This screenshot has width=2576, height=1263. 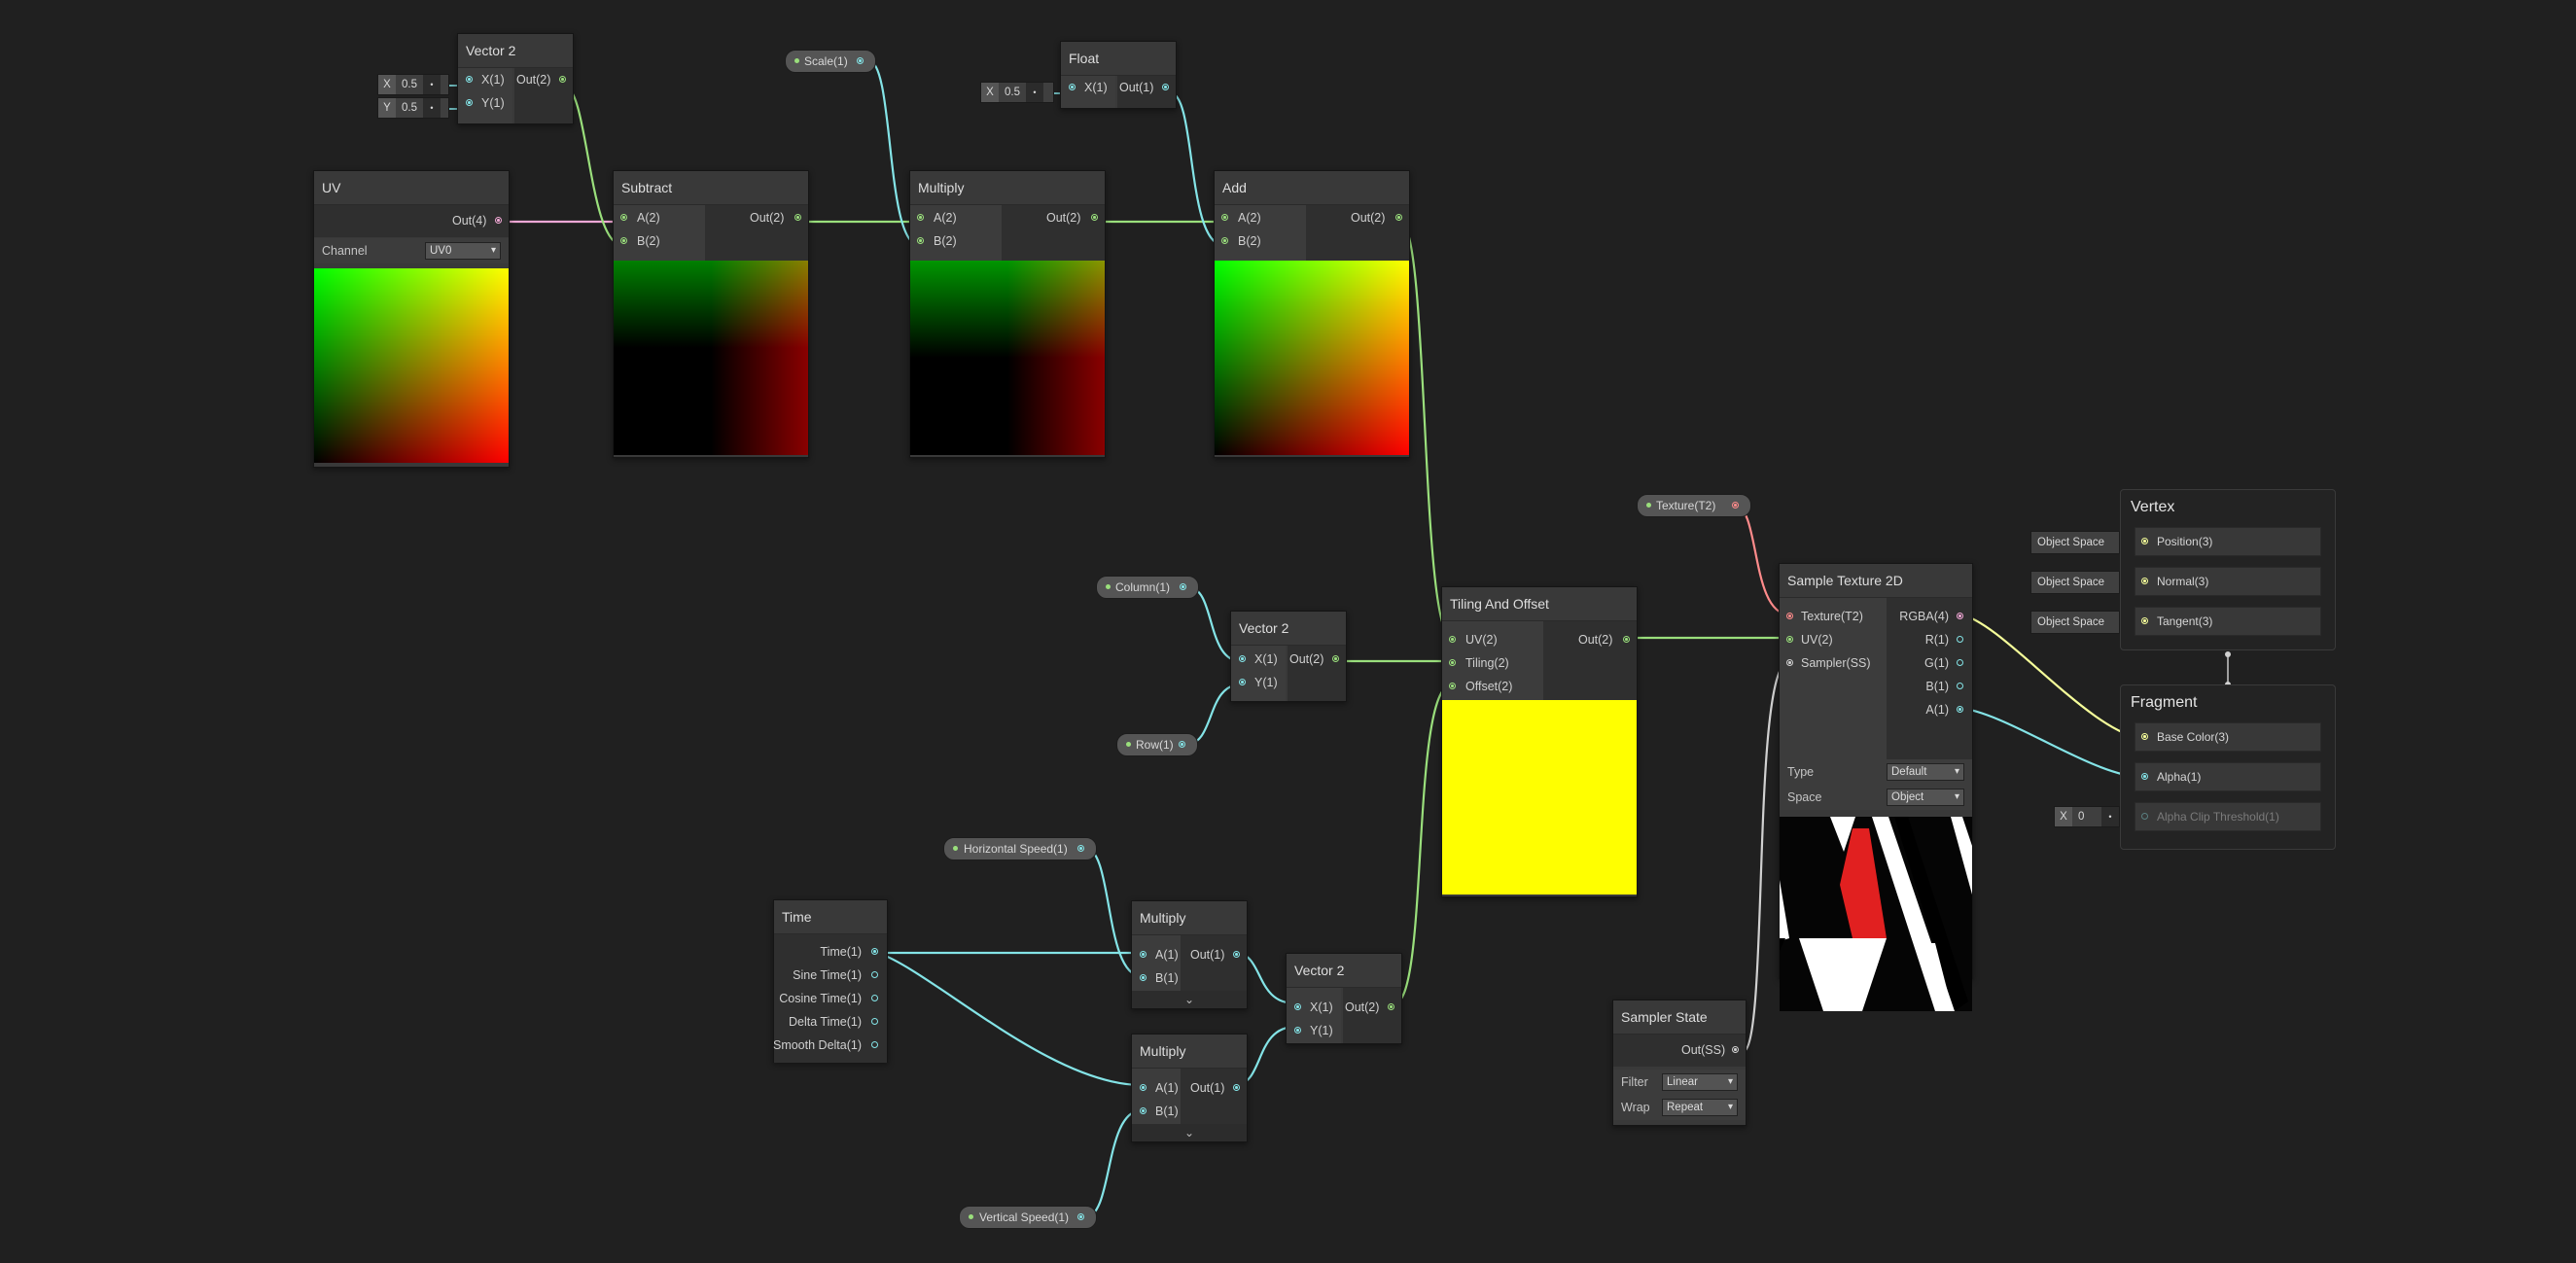 I want to click on filter-dropdown: Linear, so click(x=1700, y=1082).